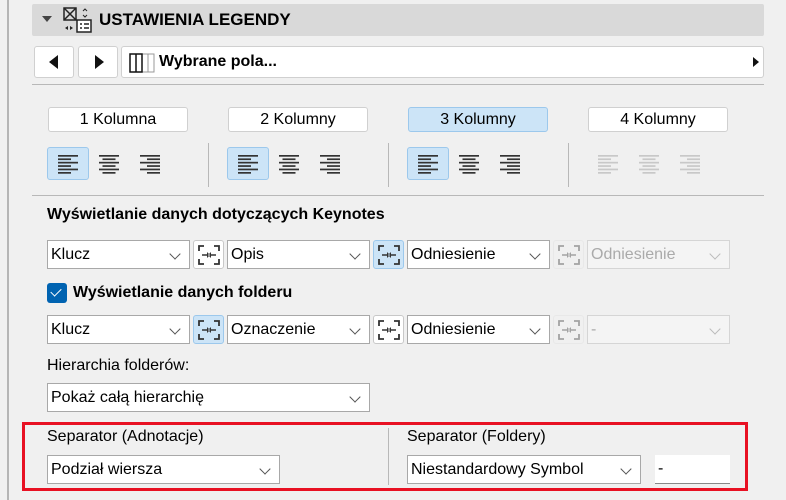 The width and height of the screenshot is (786, 500). I want to click on folder-field-2-value: Oznaczenie, so click(273, 329).